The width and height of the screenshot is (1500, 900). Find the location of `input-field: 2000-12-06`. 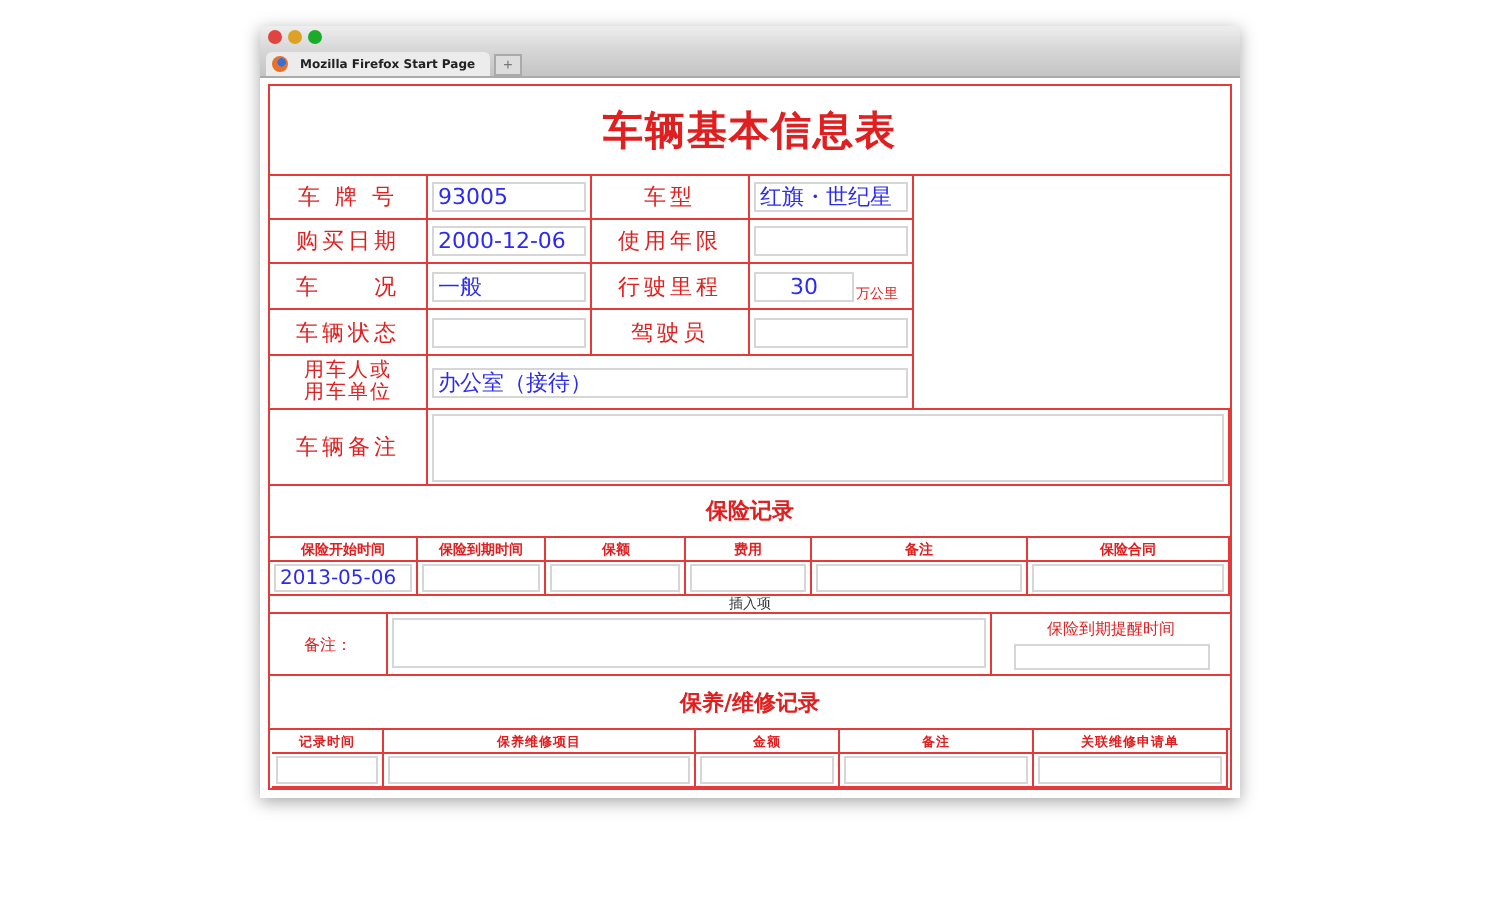

input-field: 2000-12-06 is located at coordinates (509, 241).